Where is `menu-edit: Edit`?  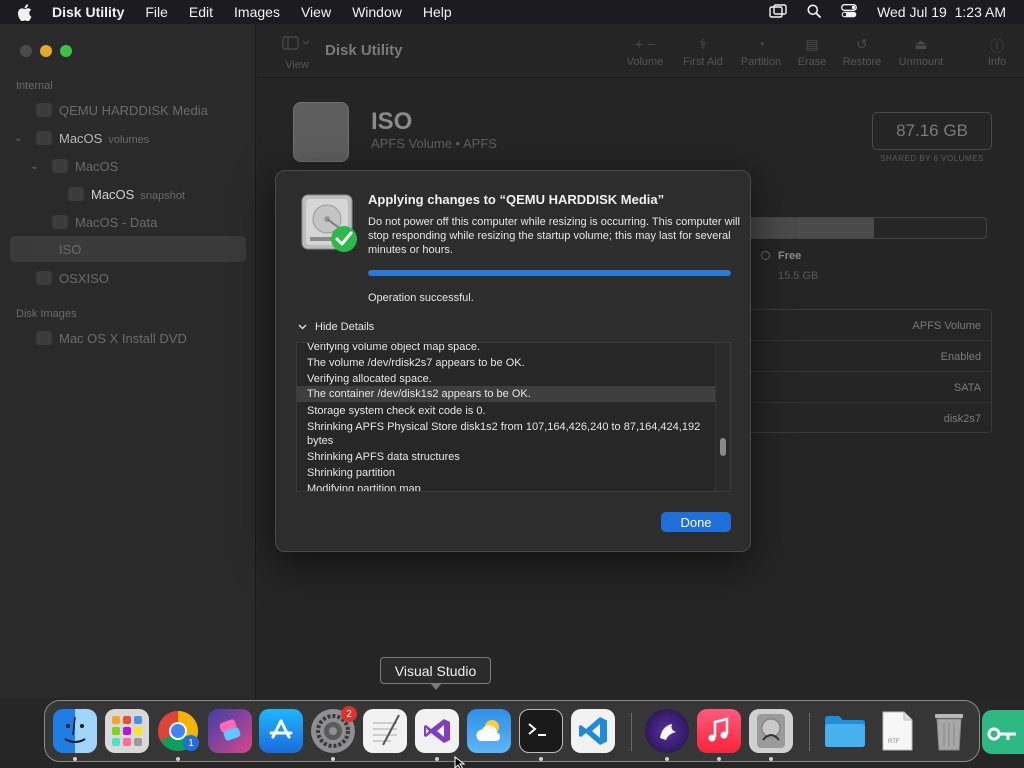 menu-edit: Edit is located at coordinates (201, 12).